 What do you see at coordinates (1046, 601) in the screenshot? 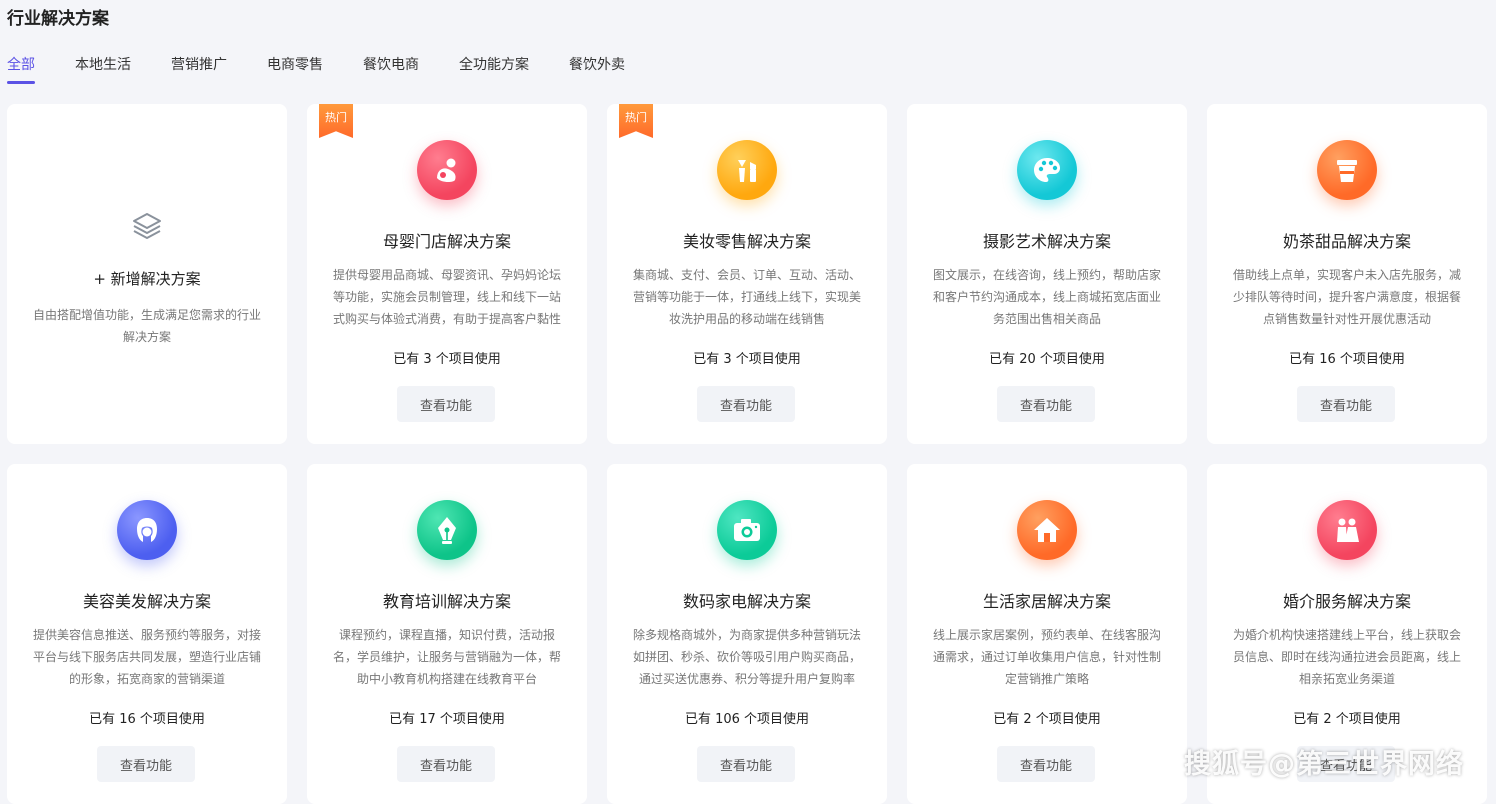
I see `solution-name: 生活家居解决方案` at bounding box center [1046, 601].